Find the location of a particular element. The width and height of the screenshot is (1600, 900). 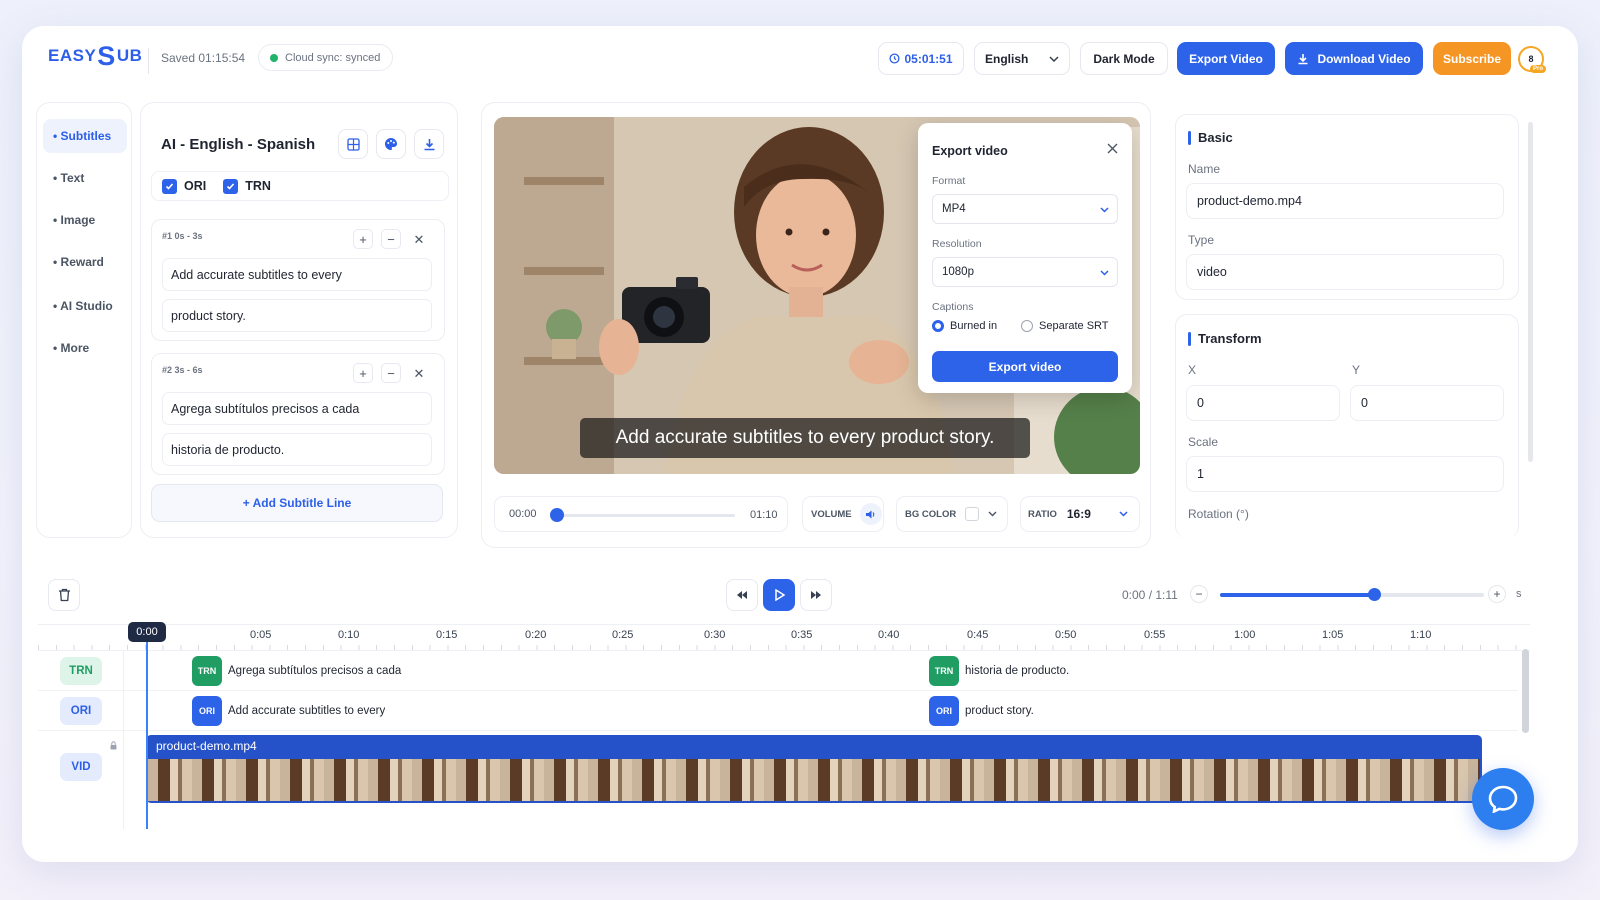

fast-forward-button is located at coordinates (816, 595).